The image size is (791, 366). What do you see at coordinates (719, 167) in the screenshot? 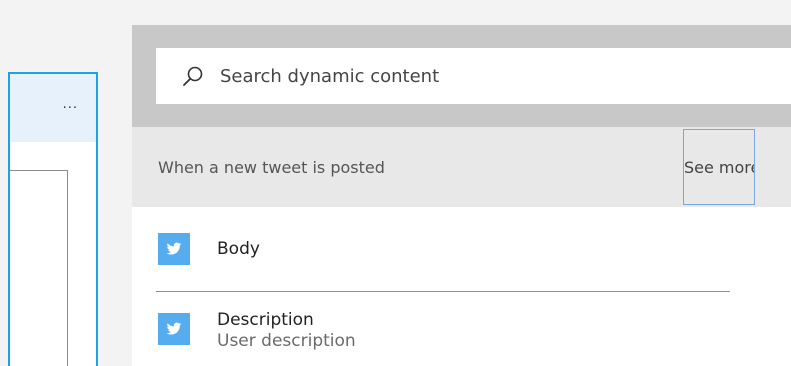
I see `see-more-button: See more` at bounding box center [719, 167].